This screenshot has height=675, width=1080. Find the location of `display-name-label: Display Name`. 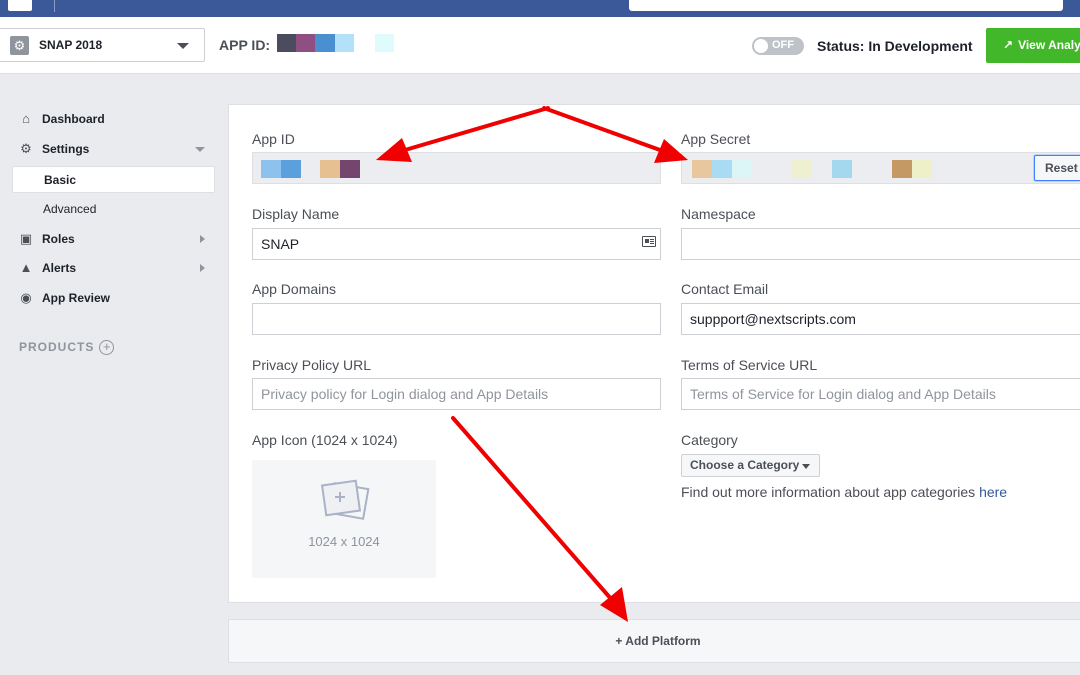

display-name-label: Display Name is located at coordinates (296, 214).